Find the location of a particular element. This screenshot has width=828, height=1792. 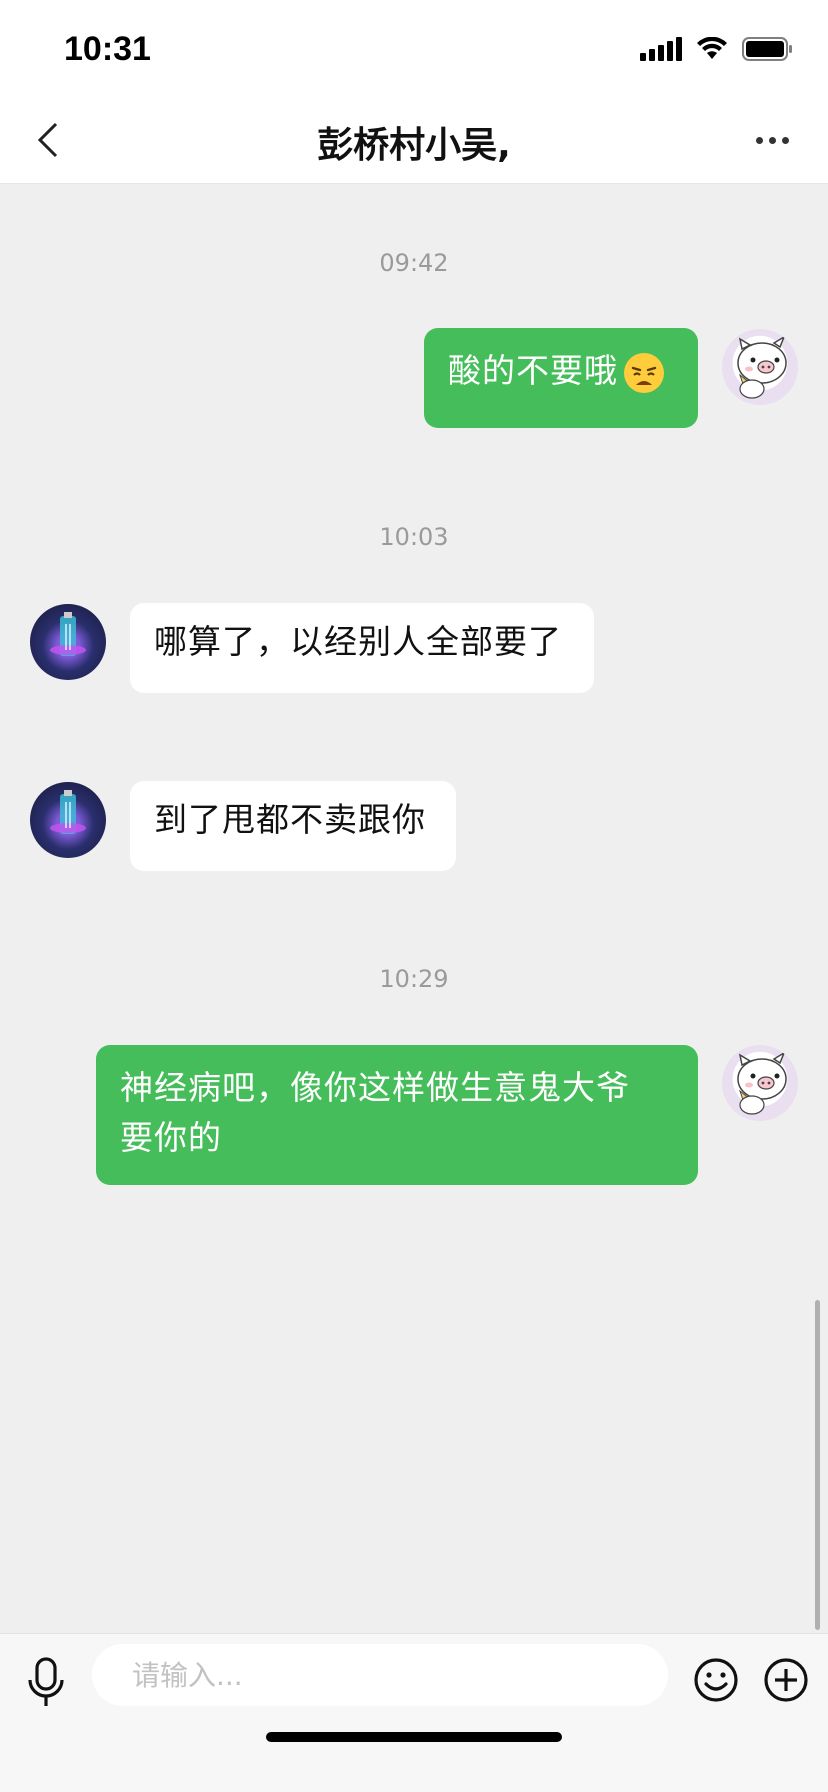

home-indicator is located at coordinates (414, 1737).